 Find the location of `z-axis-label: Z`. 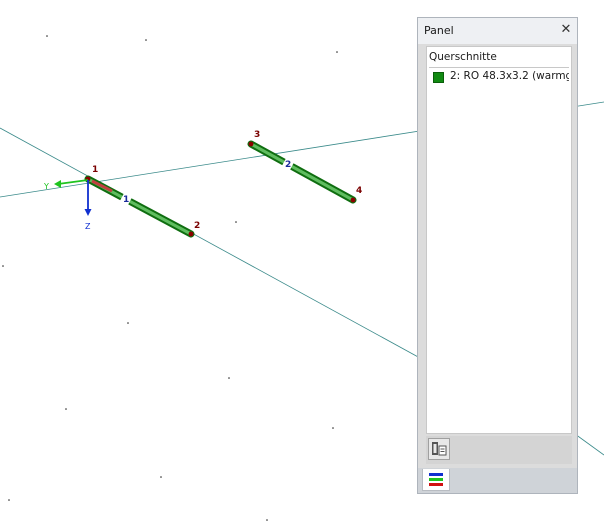

z-axis-label: Z is located at coordinates (88, 226).